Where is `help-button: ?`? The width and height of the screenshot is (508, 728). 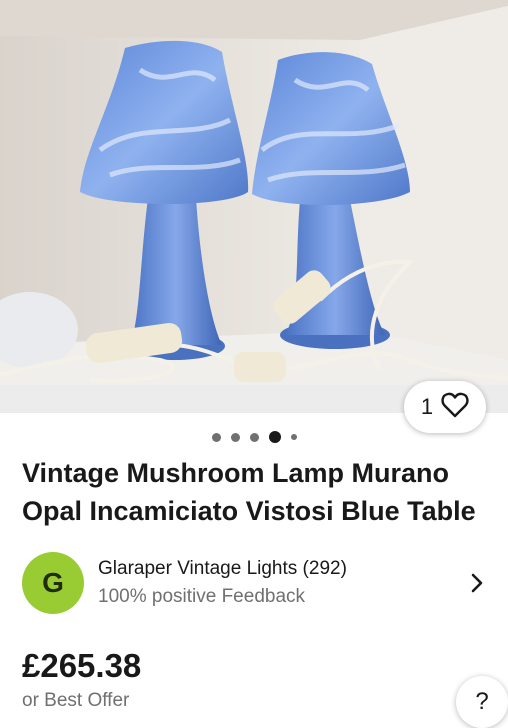
help-button: ? is located at coordinates (482, 702).